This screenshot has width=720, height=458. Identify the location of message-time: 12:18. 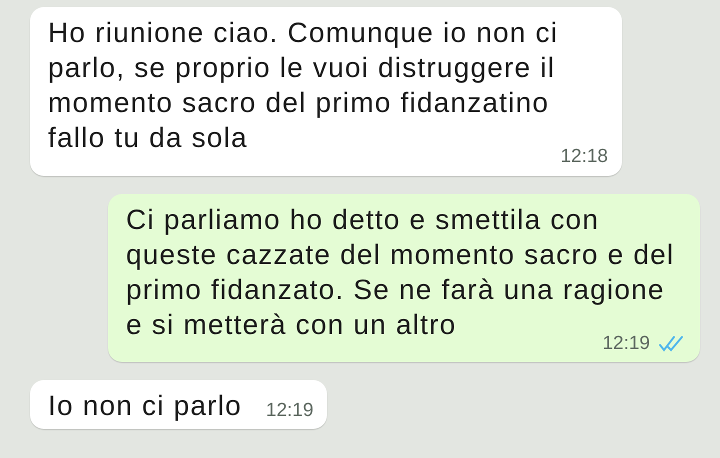
(584, 157).